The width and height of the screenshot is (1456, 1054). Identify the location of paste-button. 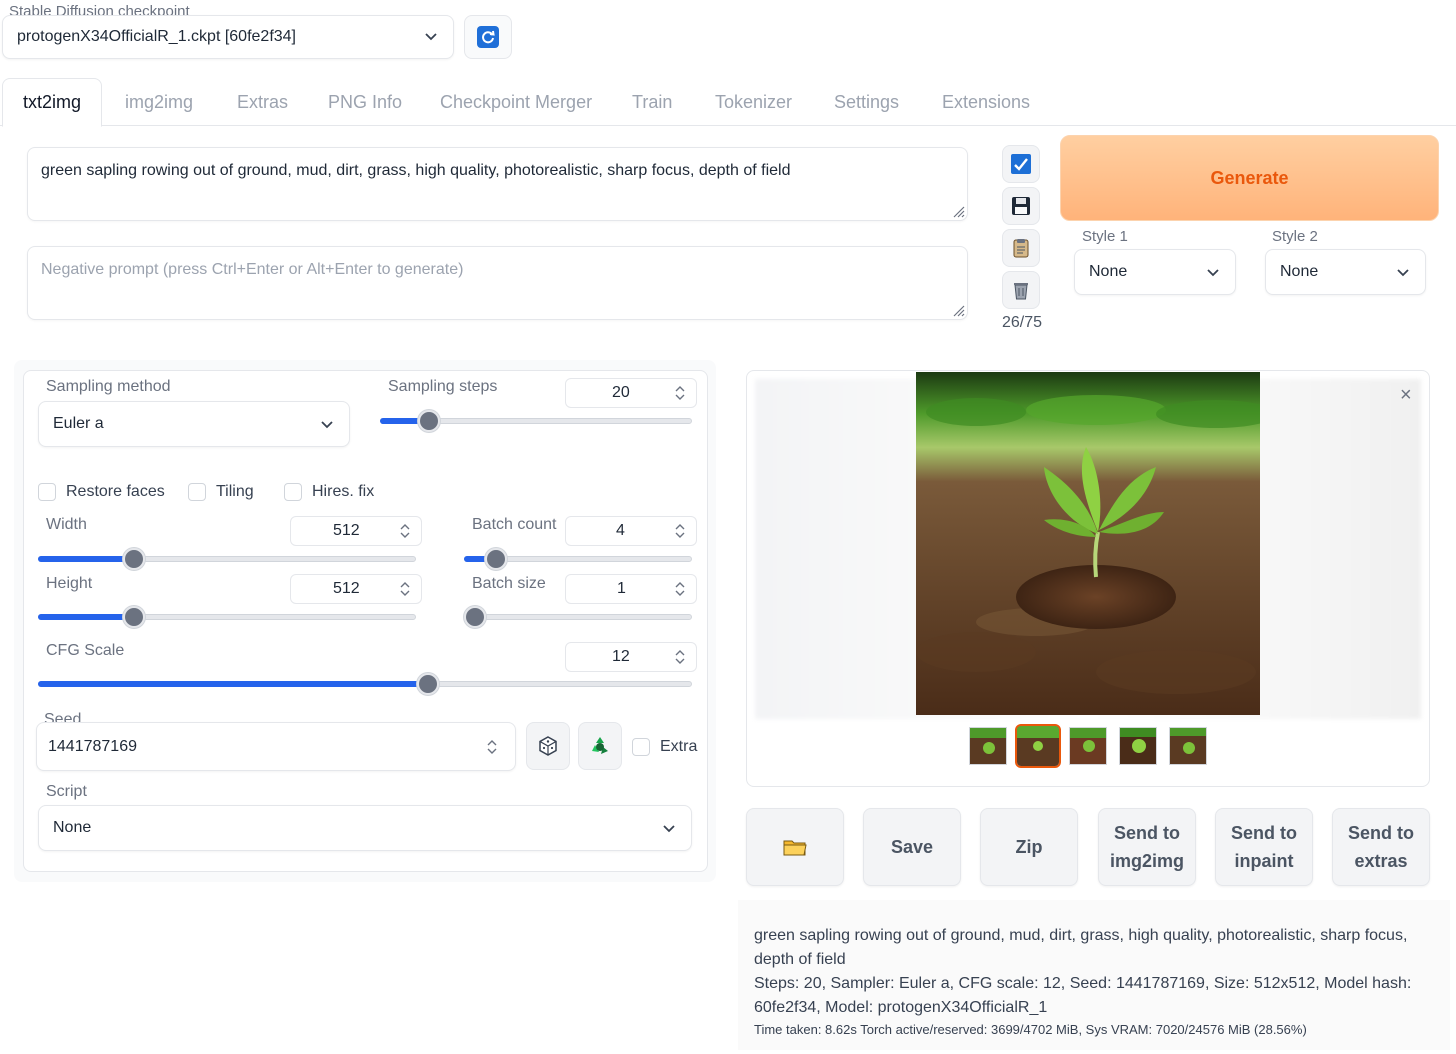
(1021, 248).